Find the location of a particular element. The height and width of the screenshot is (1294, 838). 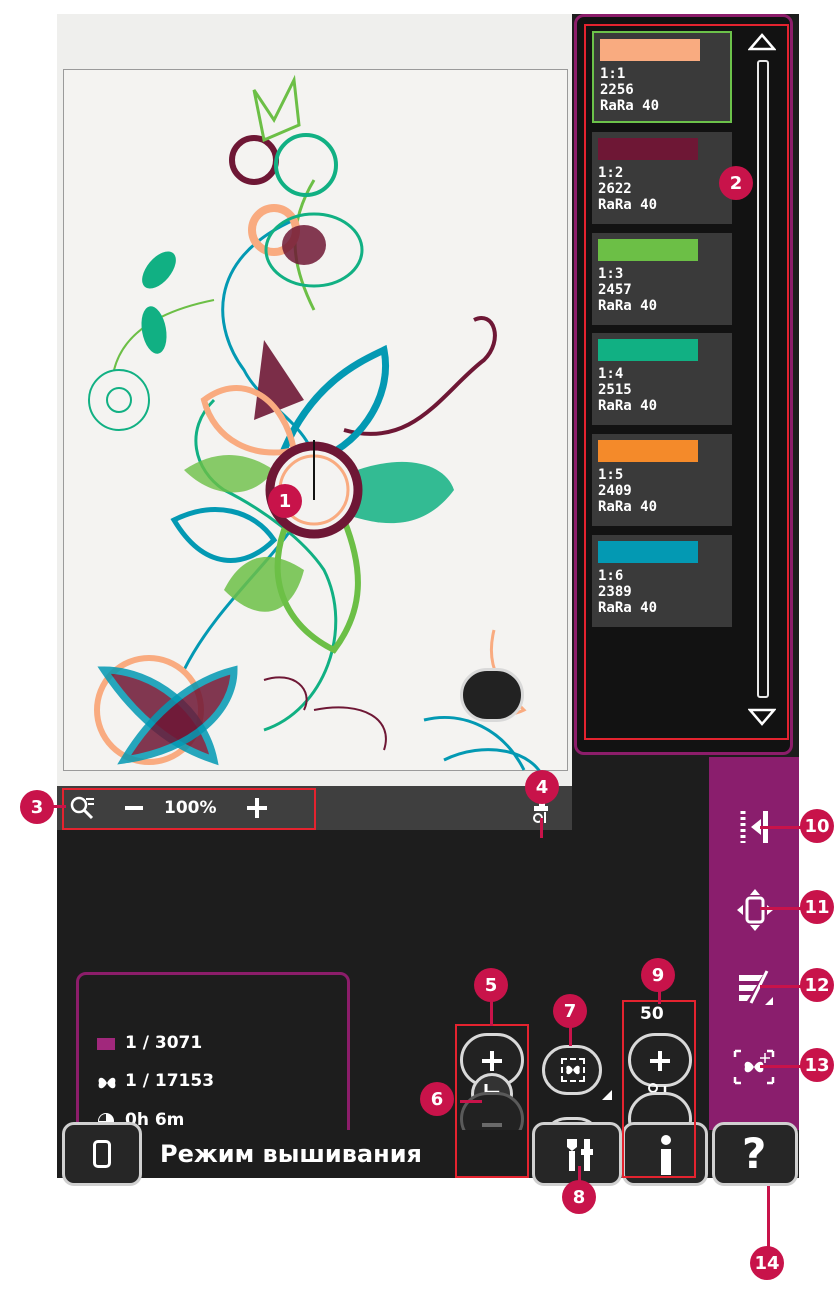

callout-badge-14: 14 is located at coordinates (767, 1263).